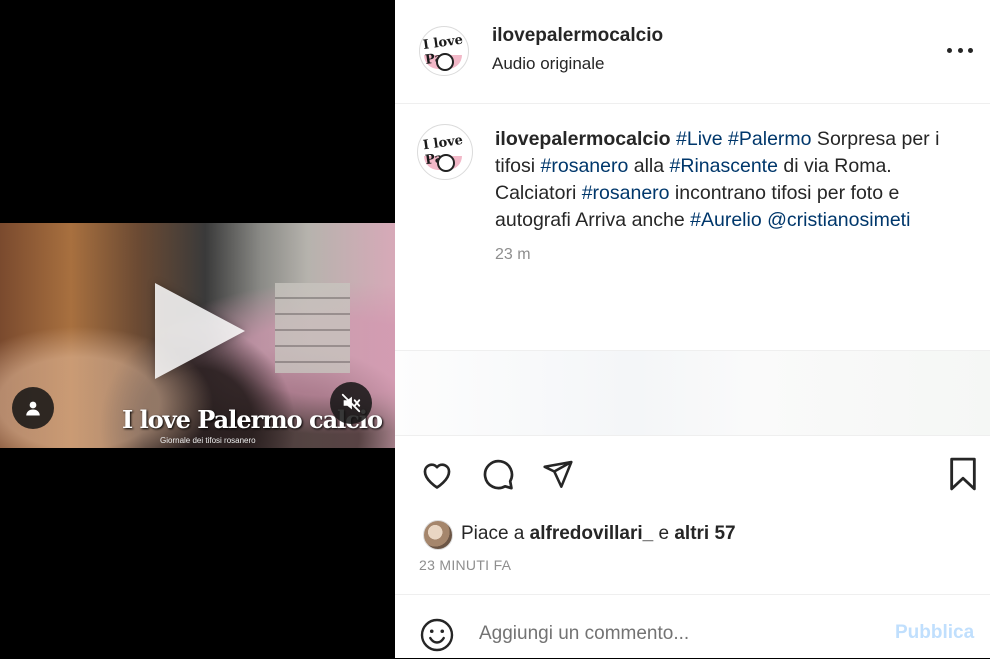 The height and width of the screenshot is (659, 990). Describe the element at coordinates (445, 152) in the screenshot. I see `caption-avatar: I love Pa` at that location.